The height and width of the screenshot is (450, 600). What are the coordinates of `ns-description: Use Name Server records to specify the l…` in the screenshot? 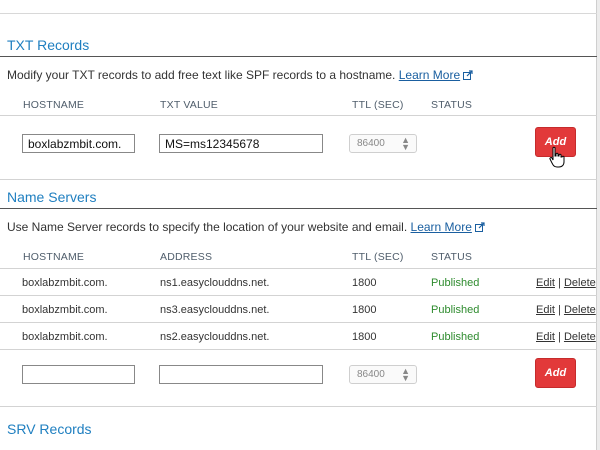 It's located at (246, 227).